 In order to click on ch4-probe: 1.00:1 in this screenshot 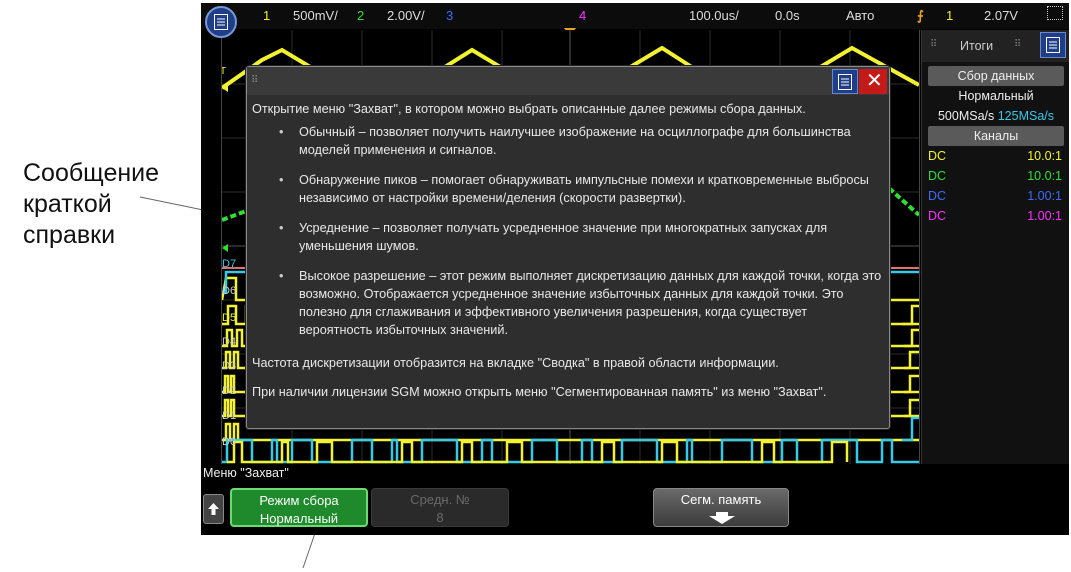, I will do `click(1044, 216)`.